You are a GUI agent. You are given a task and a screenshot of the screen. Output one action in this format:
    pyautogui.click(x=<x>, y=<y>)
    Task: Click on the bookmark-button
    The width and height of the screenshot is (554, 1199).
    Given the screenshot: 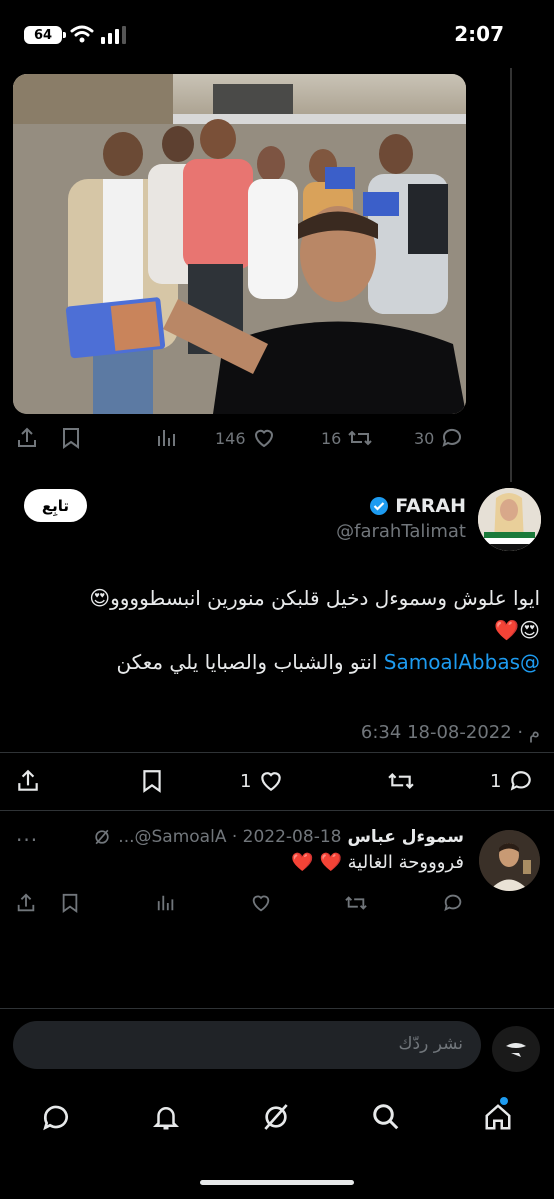 What is the action you would take?
    pyautogui.click(x=152, y=781)
    